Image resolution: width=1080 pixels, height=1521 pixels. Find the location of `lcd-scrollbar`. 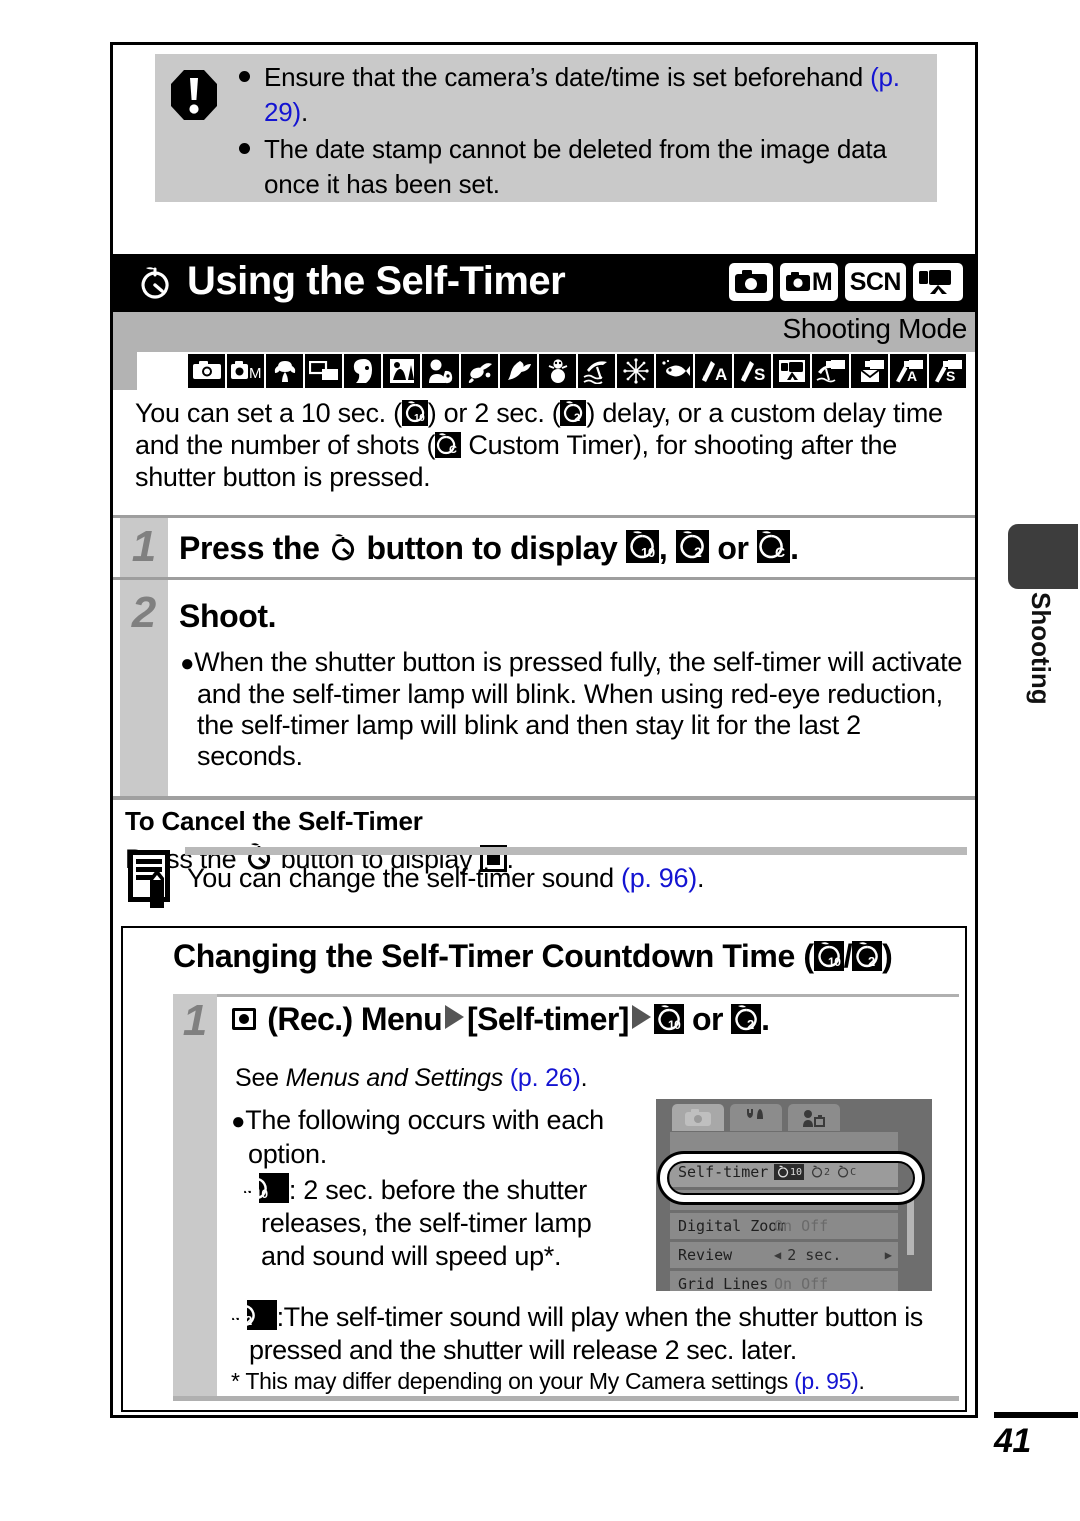

lcd-scrollbar is located at coordinates (910, 1223).